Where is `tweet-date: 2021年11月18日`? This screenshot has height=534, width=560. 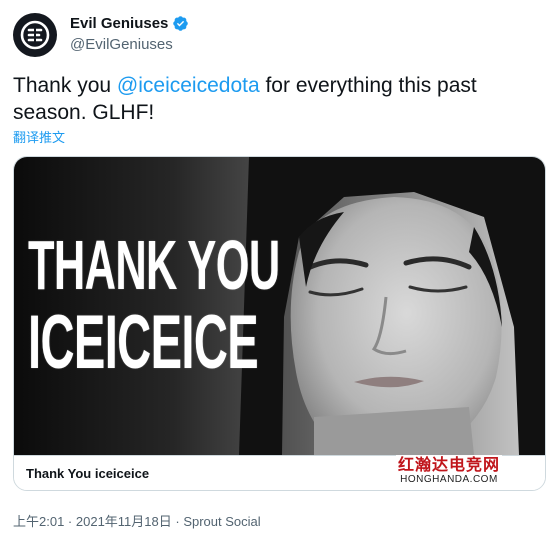 tweet-date: 2021年11月18日 is located at coordinates (124, 521).